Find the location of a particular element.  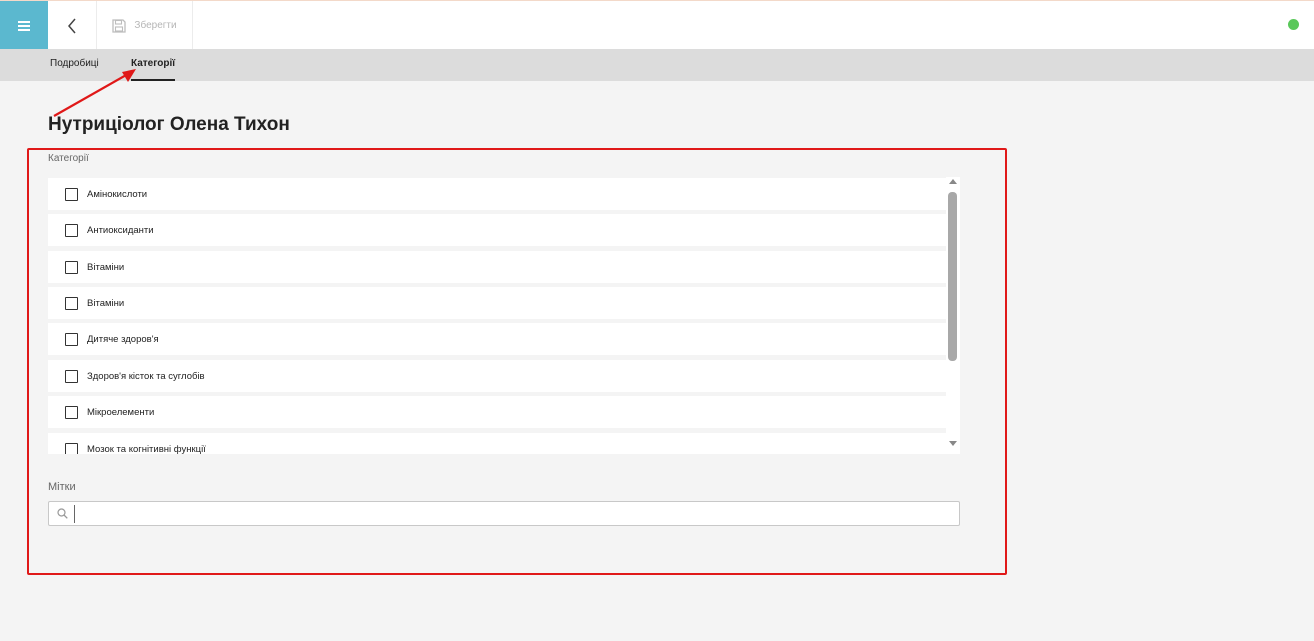

category-item: Мозок та когнітивні функції is located at coordinates (497, 443).